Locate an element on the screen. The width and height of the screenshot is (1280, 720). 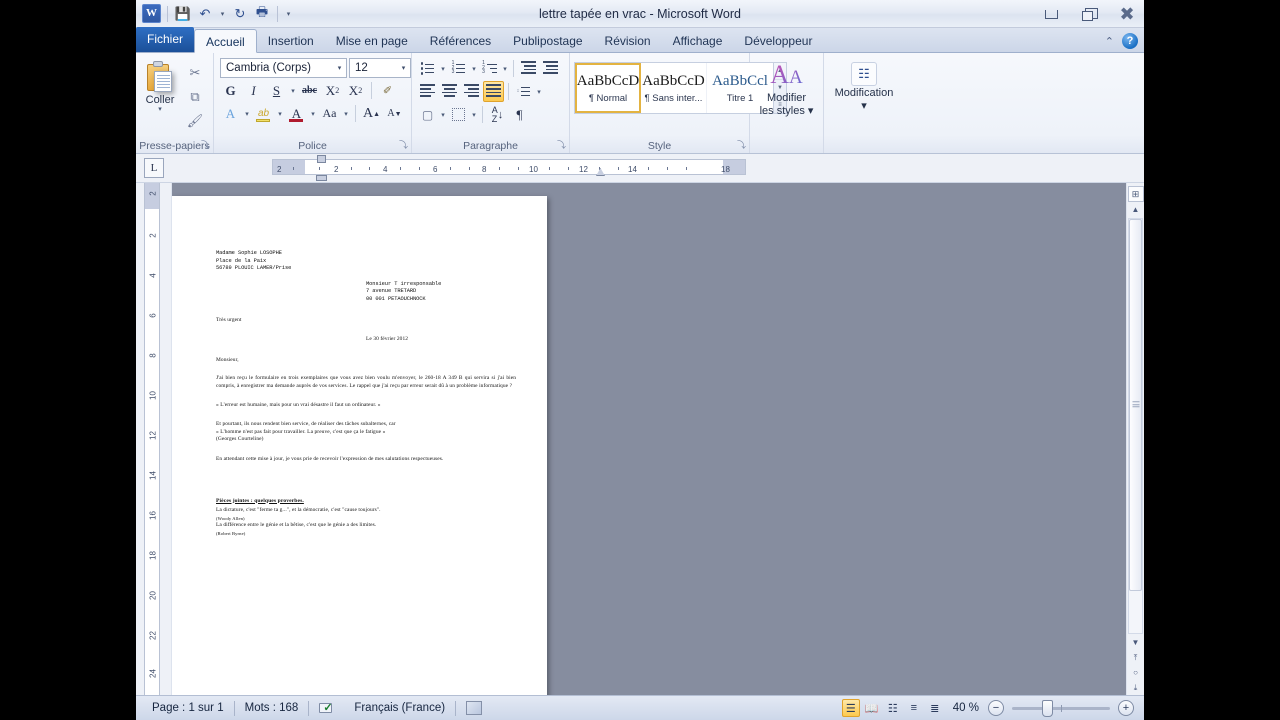
font-size-dropdown-icon: ▾ is located at coordinates (403, 68).